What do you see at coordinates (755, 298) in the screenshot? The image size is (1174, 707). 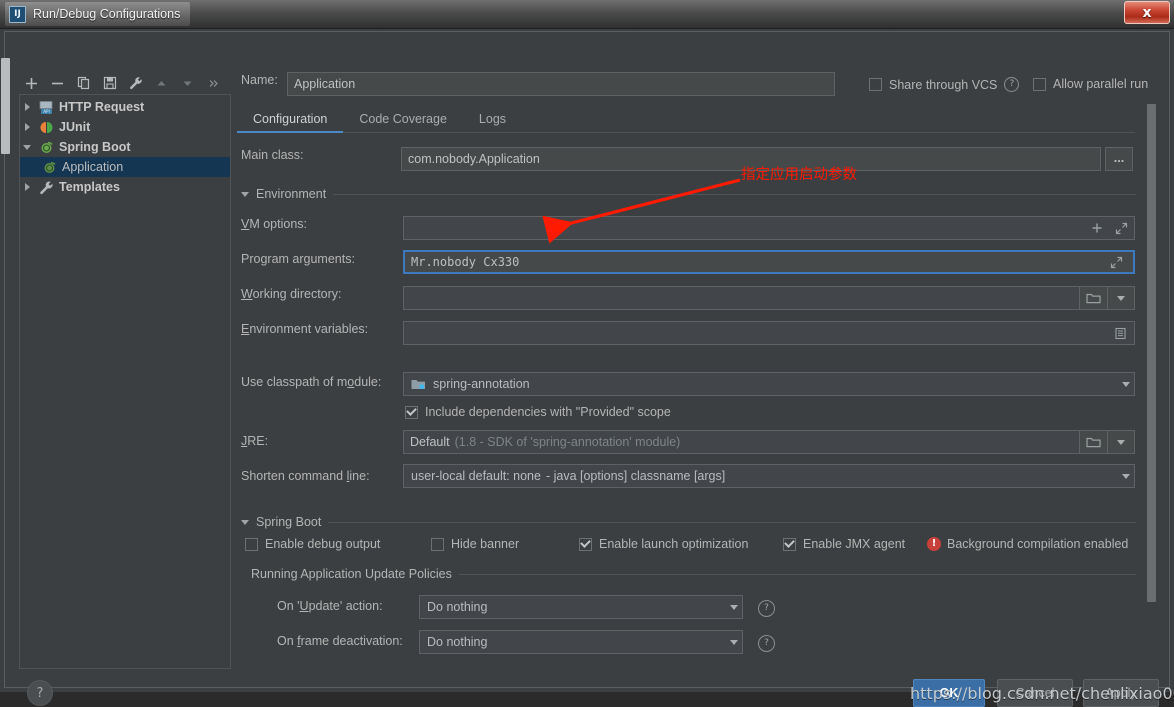 I see `working-directory-input` at bounding box center [755, 298].